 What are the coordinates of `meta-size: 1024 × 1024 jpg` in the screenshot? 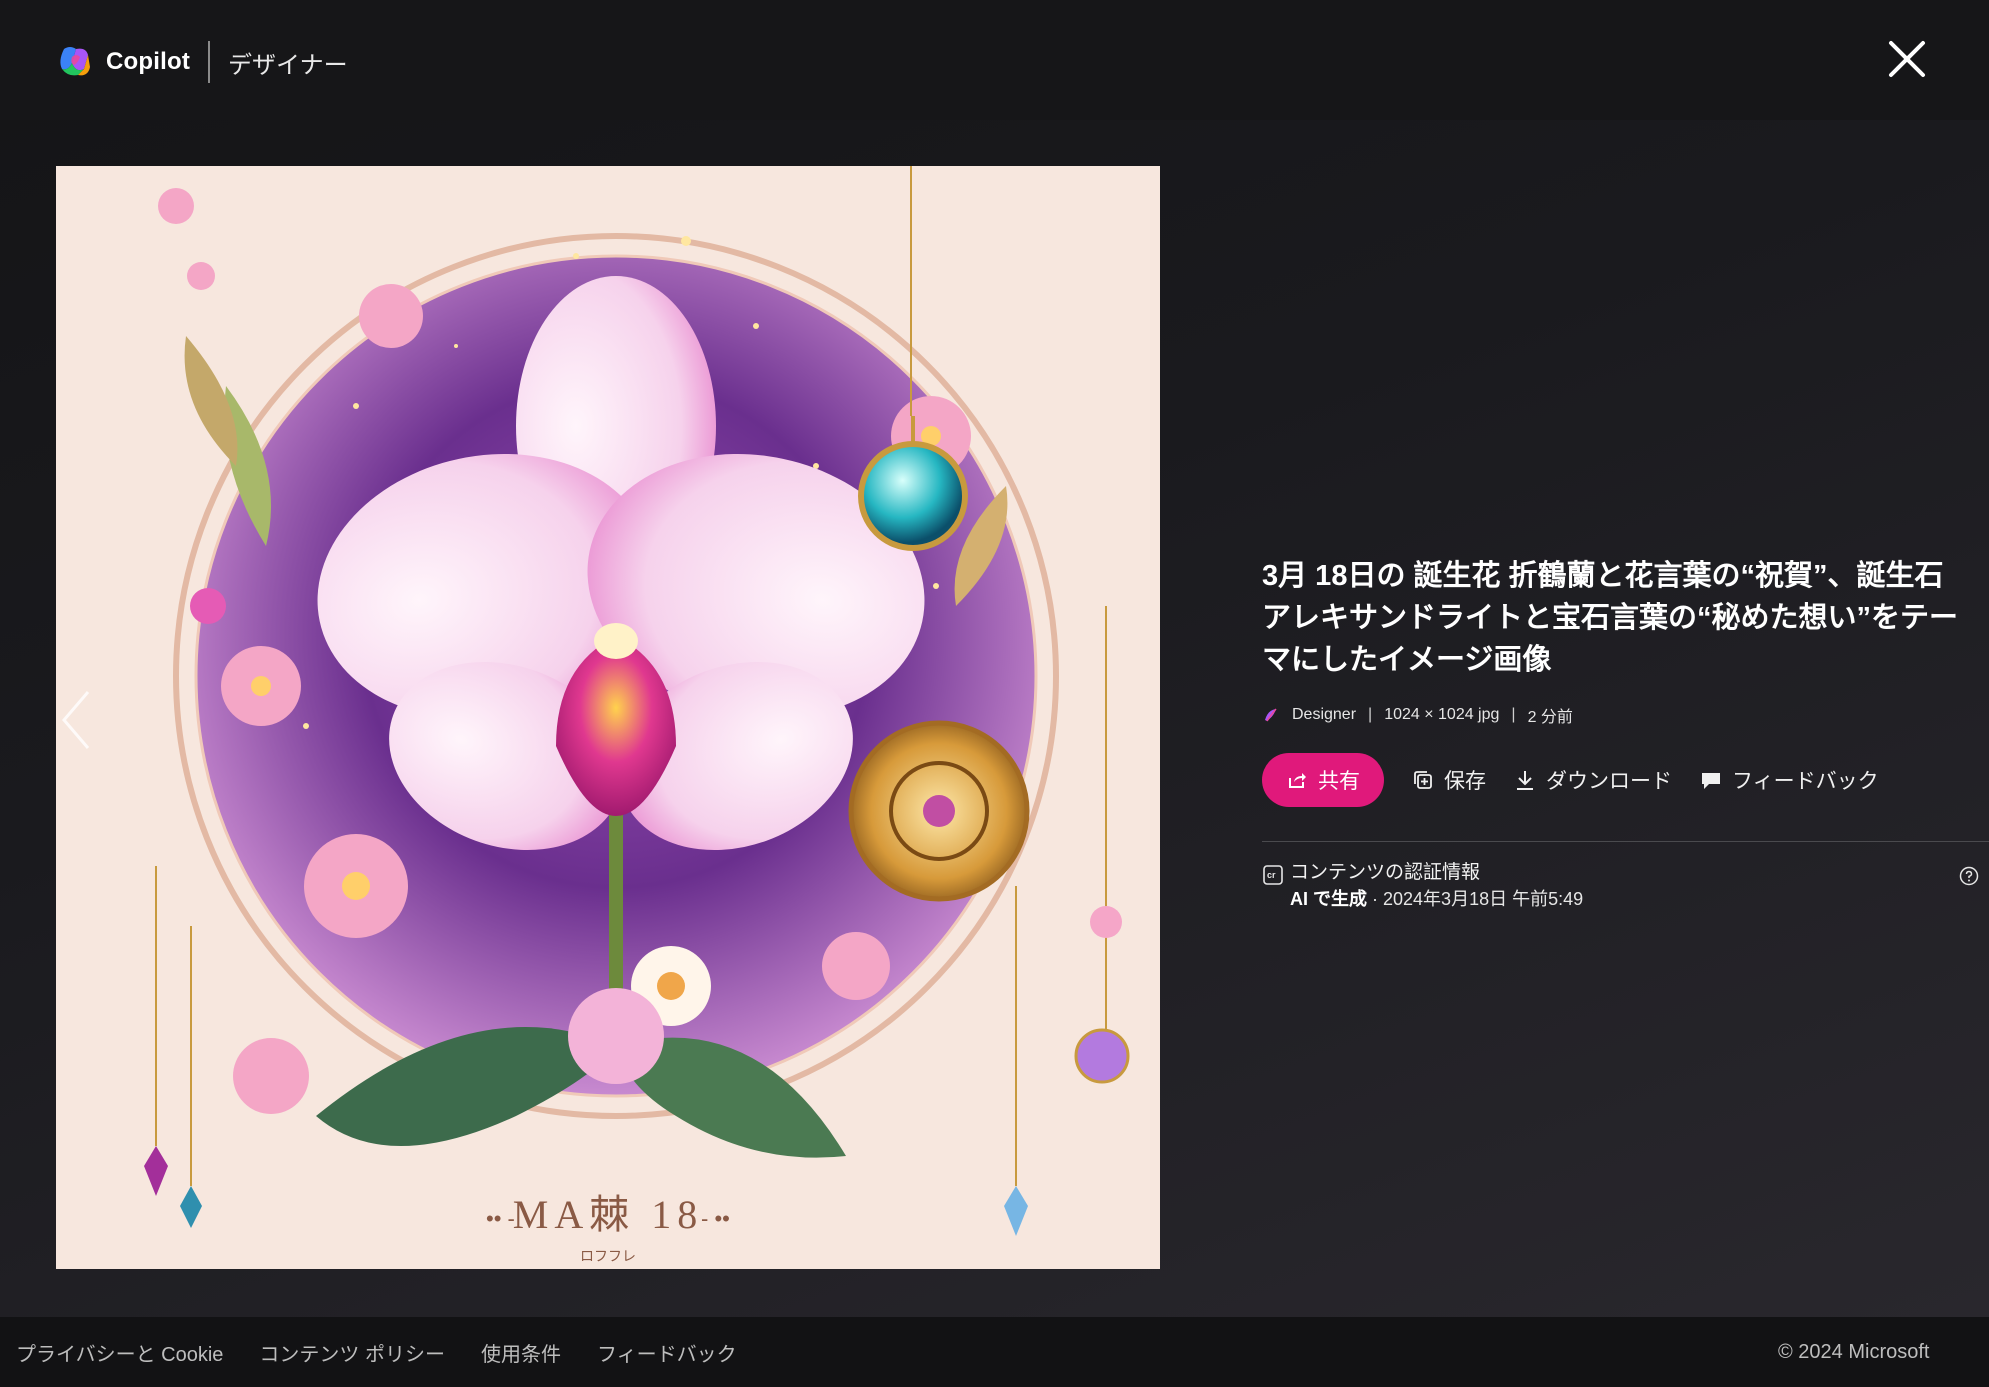 It's located at (1442, 714).